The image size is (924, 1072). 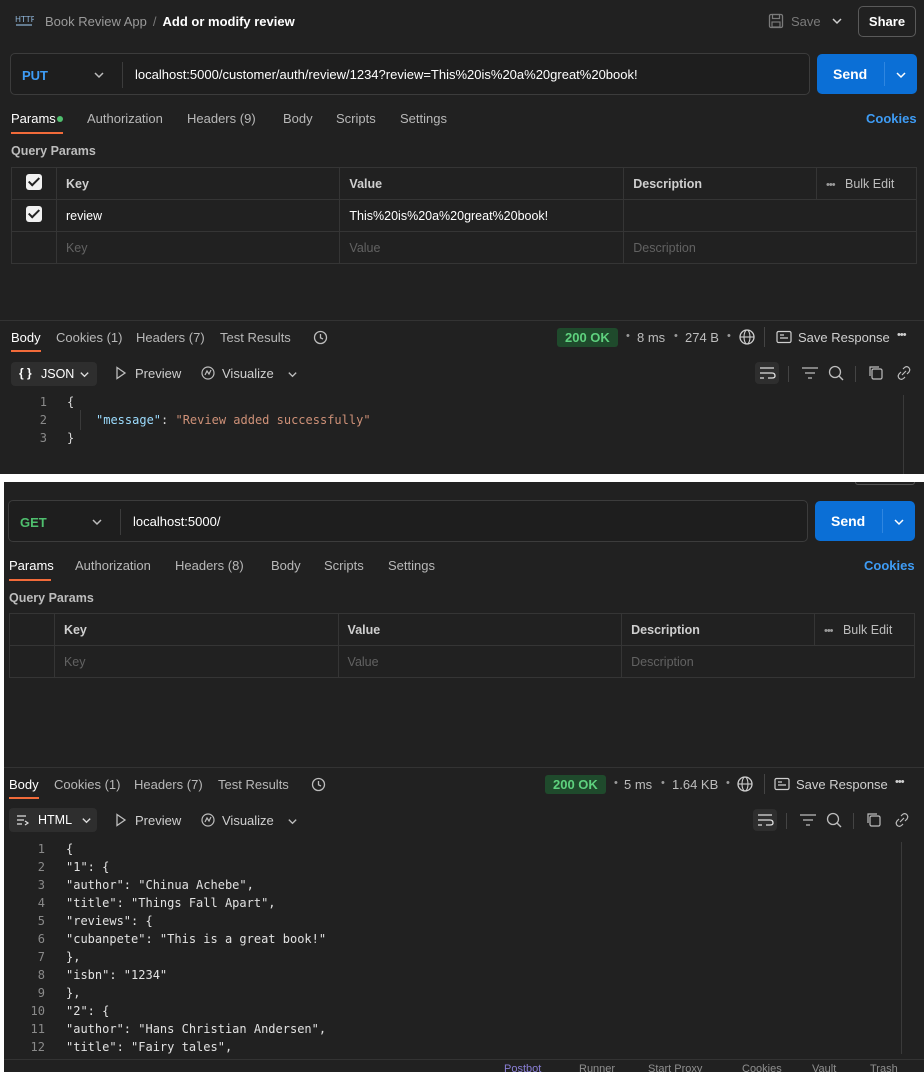 What do you see at coordinates (35, 75) in the screenshot?
I see `method-select: PUT` at bounding box center [35, 75].